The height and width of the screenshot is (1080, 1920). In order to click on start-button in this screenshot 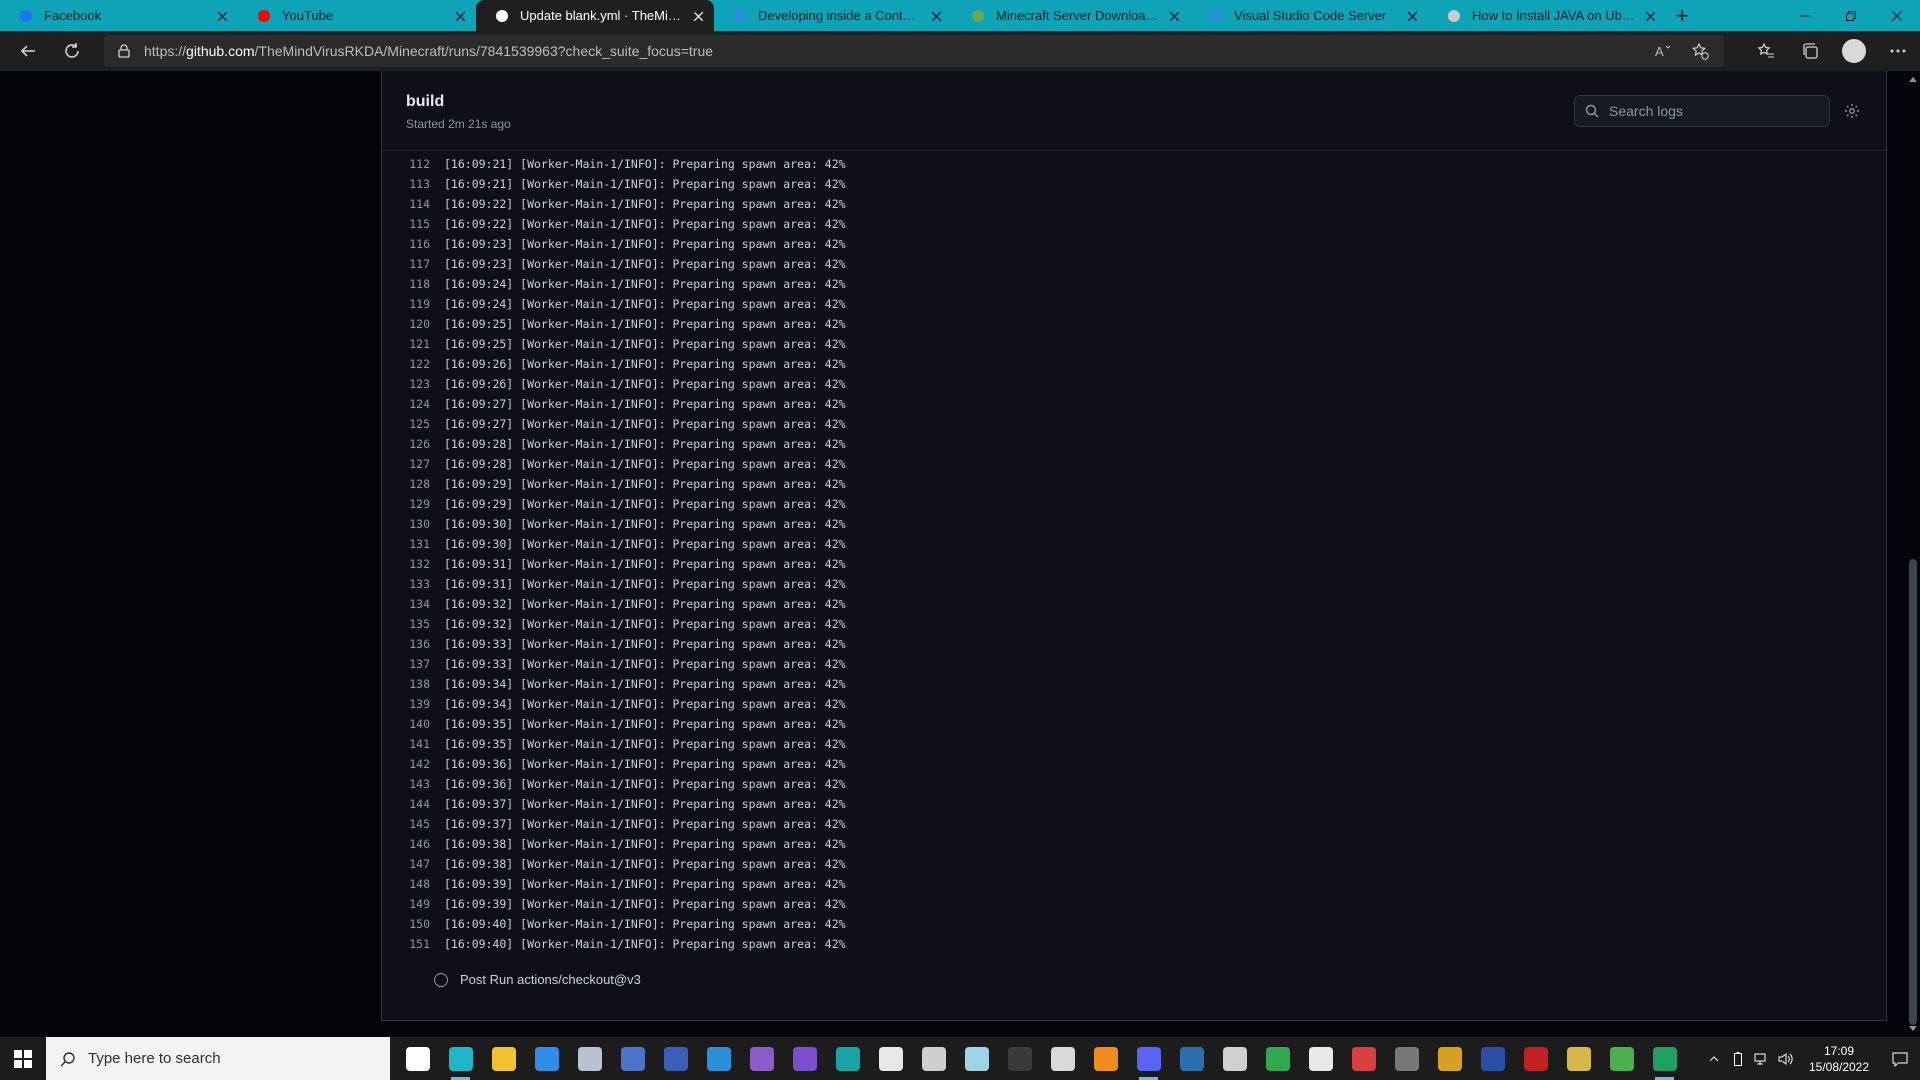, I will do `click(23, 1058)`.